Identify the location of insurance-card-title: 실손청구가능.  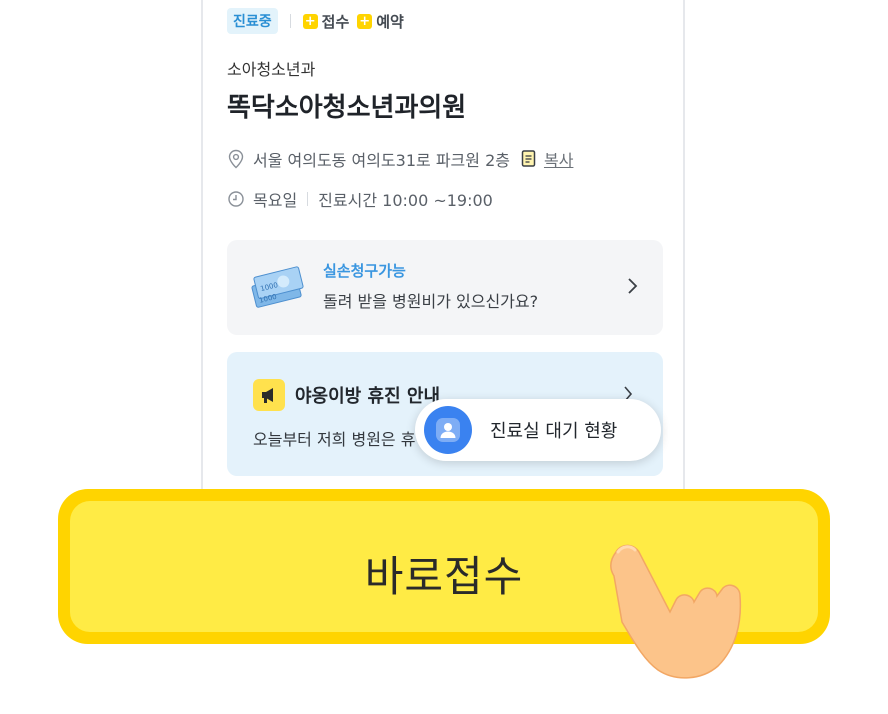
(364, 271).